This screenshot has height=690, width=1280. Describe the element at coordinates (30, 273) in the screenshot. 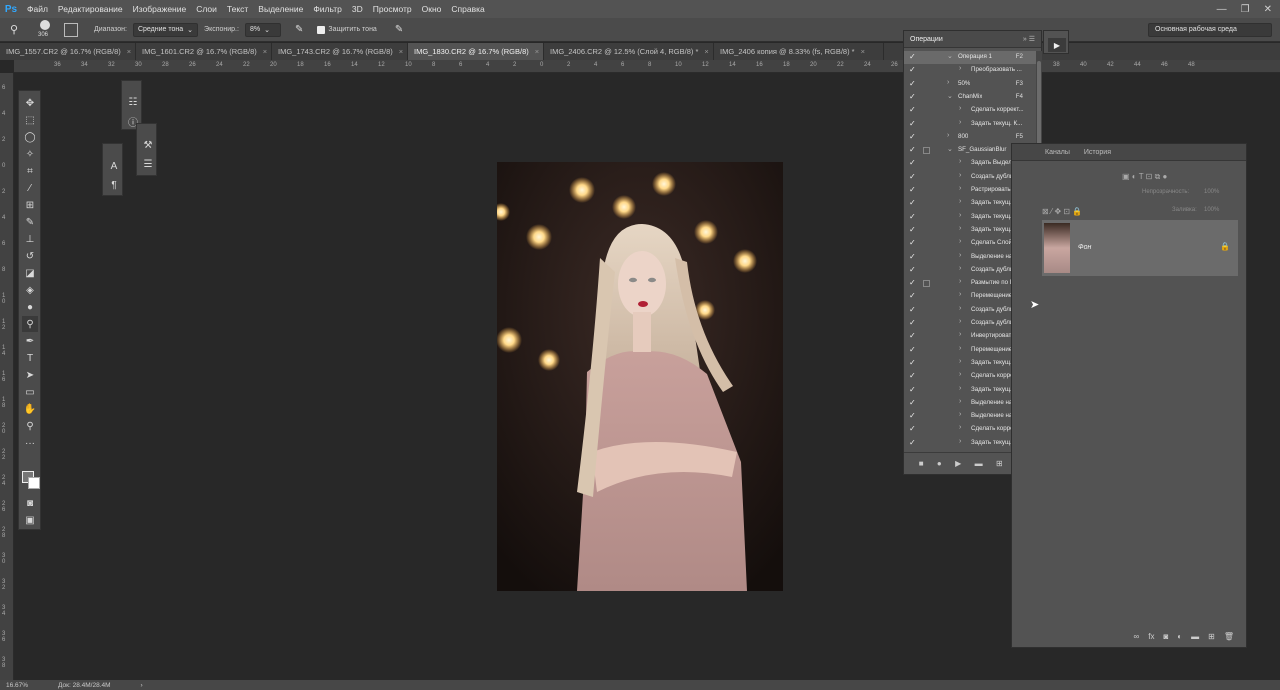

I see `eraser-icon: ◪` at that location.